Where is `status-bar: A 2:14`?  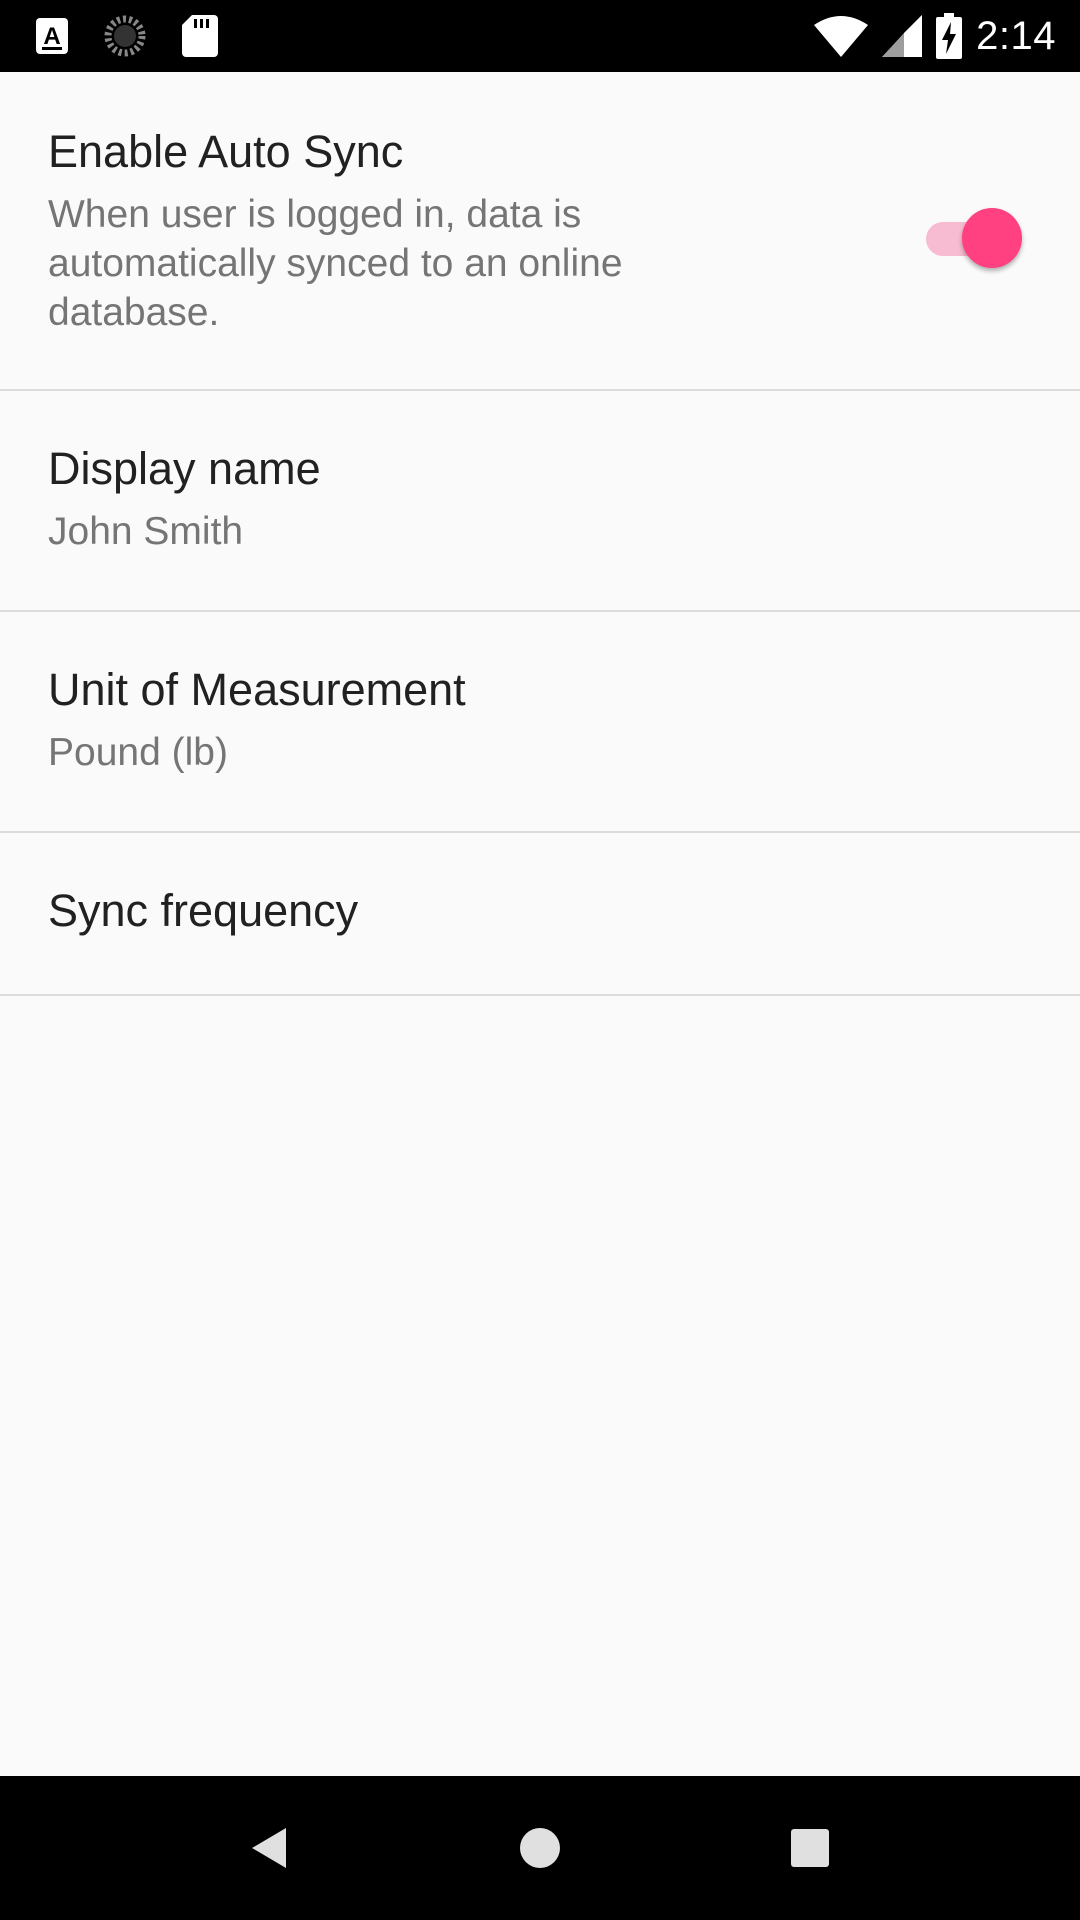
status-bar: A 2:14 is located at coordinates (540, 36).